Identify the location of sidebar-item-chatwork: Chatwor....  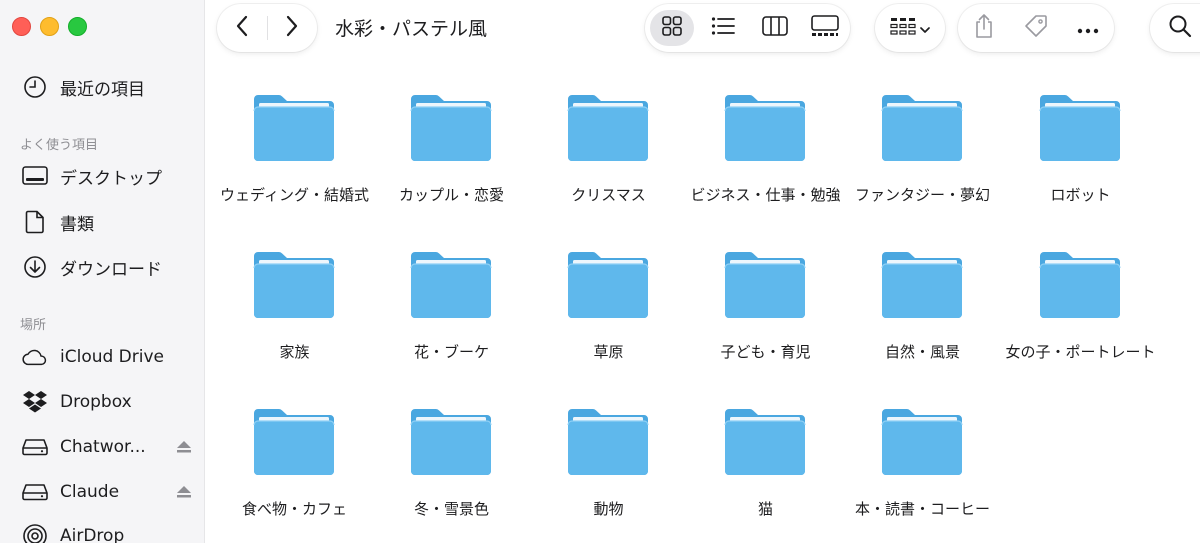
(107, 447).